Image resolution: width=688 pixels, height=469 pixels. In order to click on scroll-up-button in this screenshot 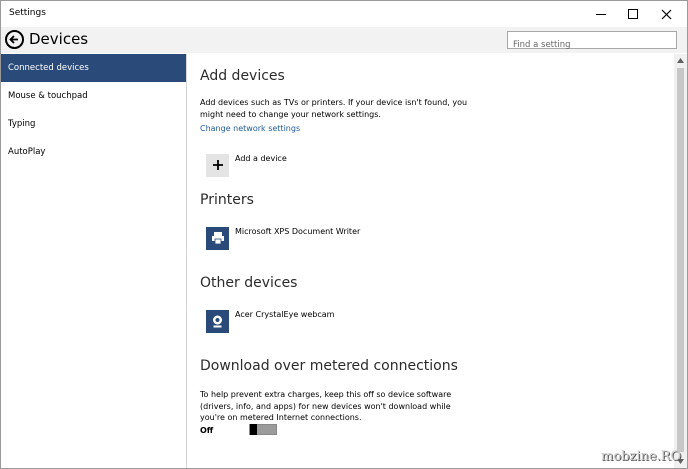, I will do `click(680, 60)`.